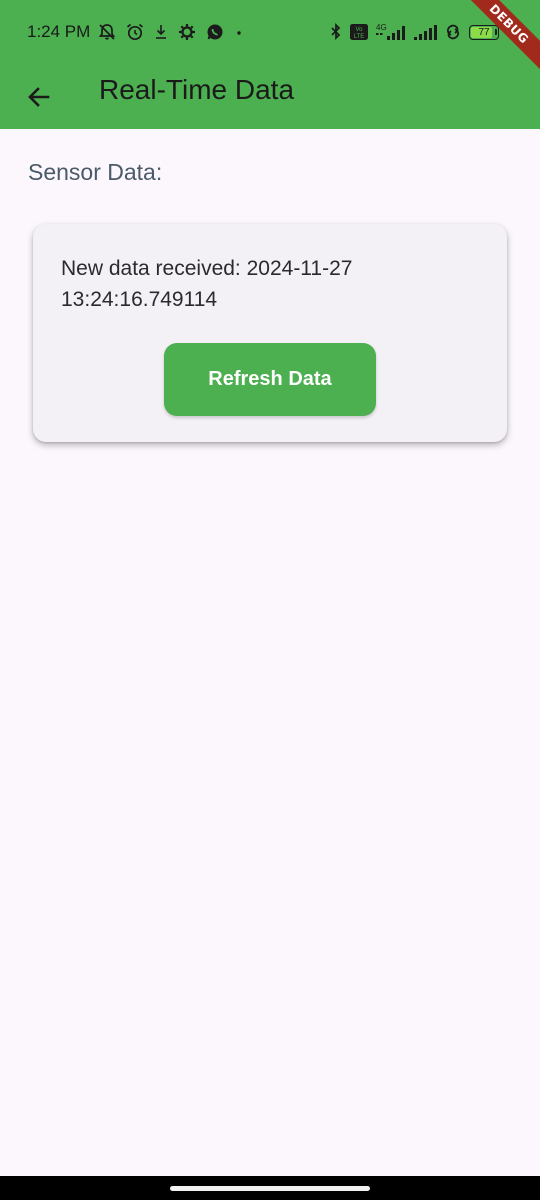  Describe the element at coordinates (270, 32) in the screenshot. I see `status-bar: 1:24 PM Vo LTE 4G 77` at that location.